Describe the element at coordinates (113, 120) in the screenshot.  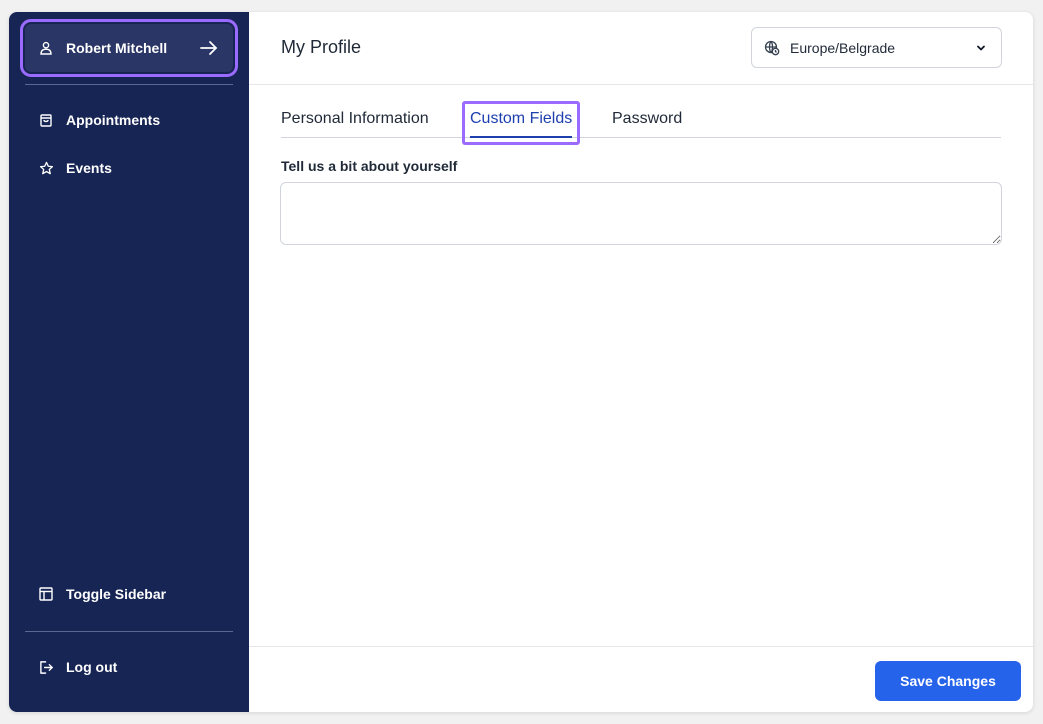
I see `sidebar-item-label: Appointments` at that location.